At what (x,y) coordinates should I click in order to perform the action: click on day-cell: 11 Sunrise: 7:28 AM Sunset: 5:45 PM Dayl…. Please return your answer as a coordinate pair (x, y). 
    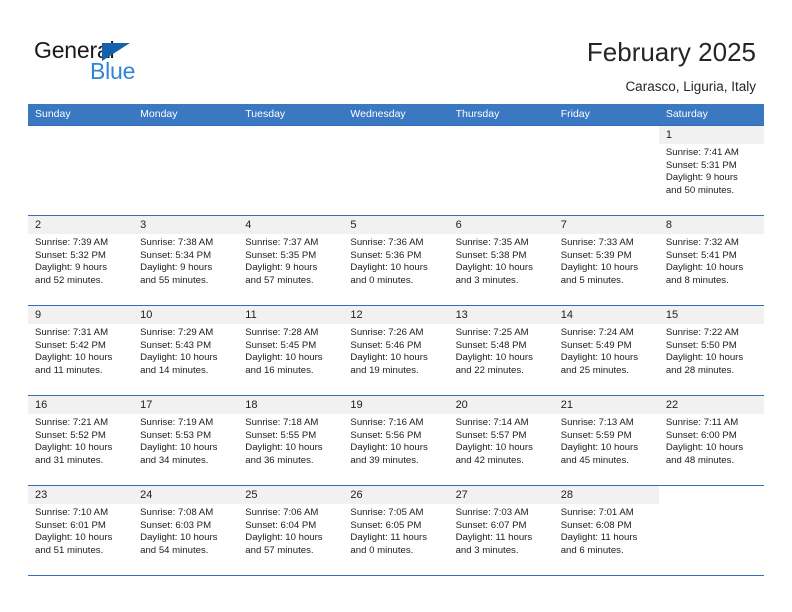
    Looking at the image, I should click on (291, 350).